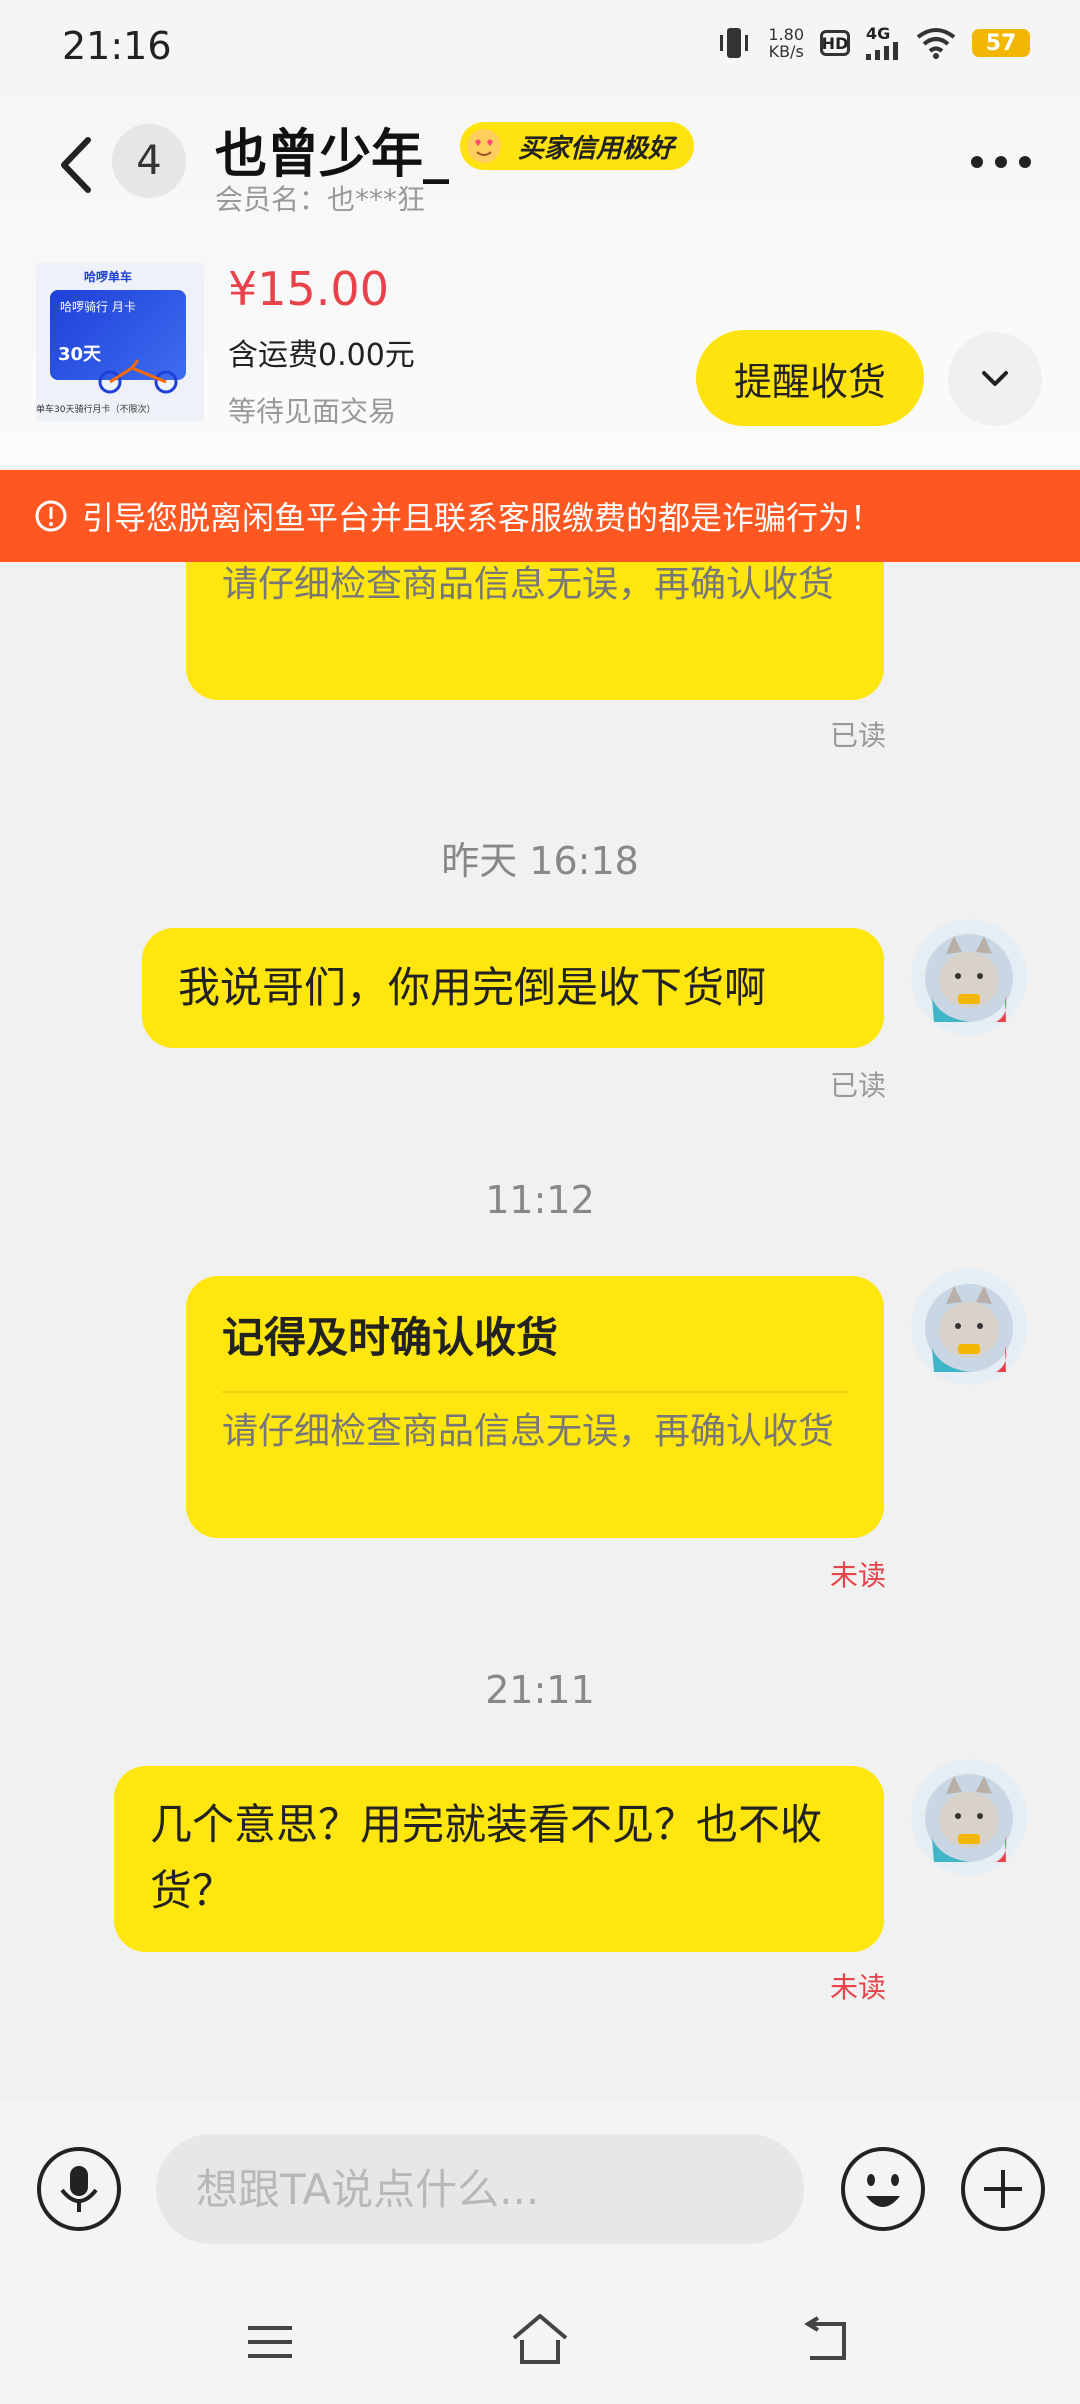 The height and width of the screenshot is (2404, 1080). Describe the element at coordinates (117, 46) in the screenshot. I see `status-time: 21:16` at that location.